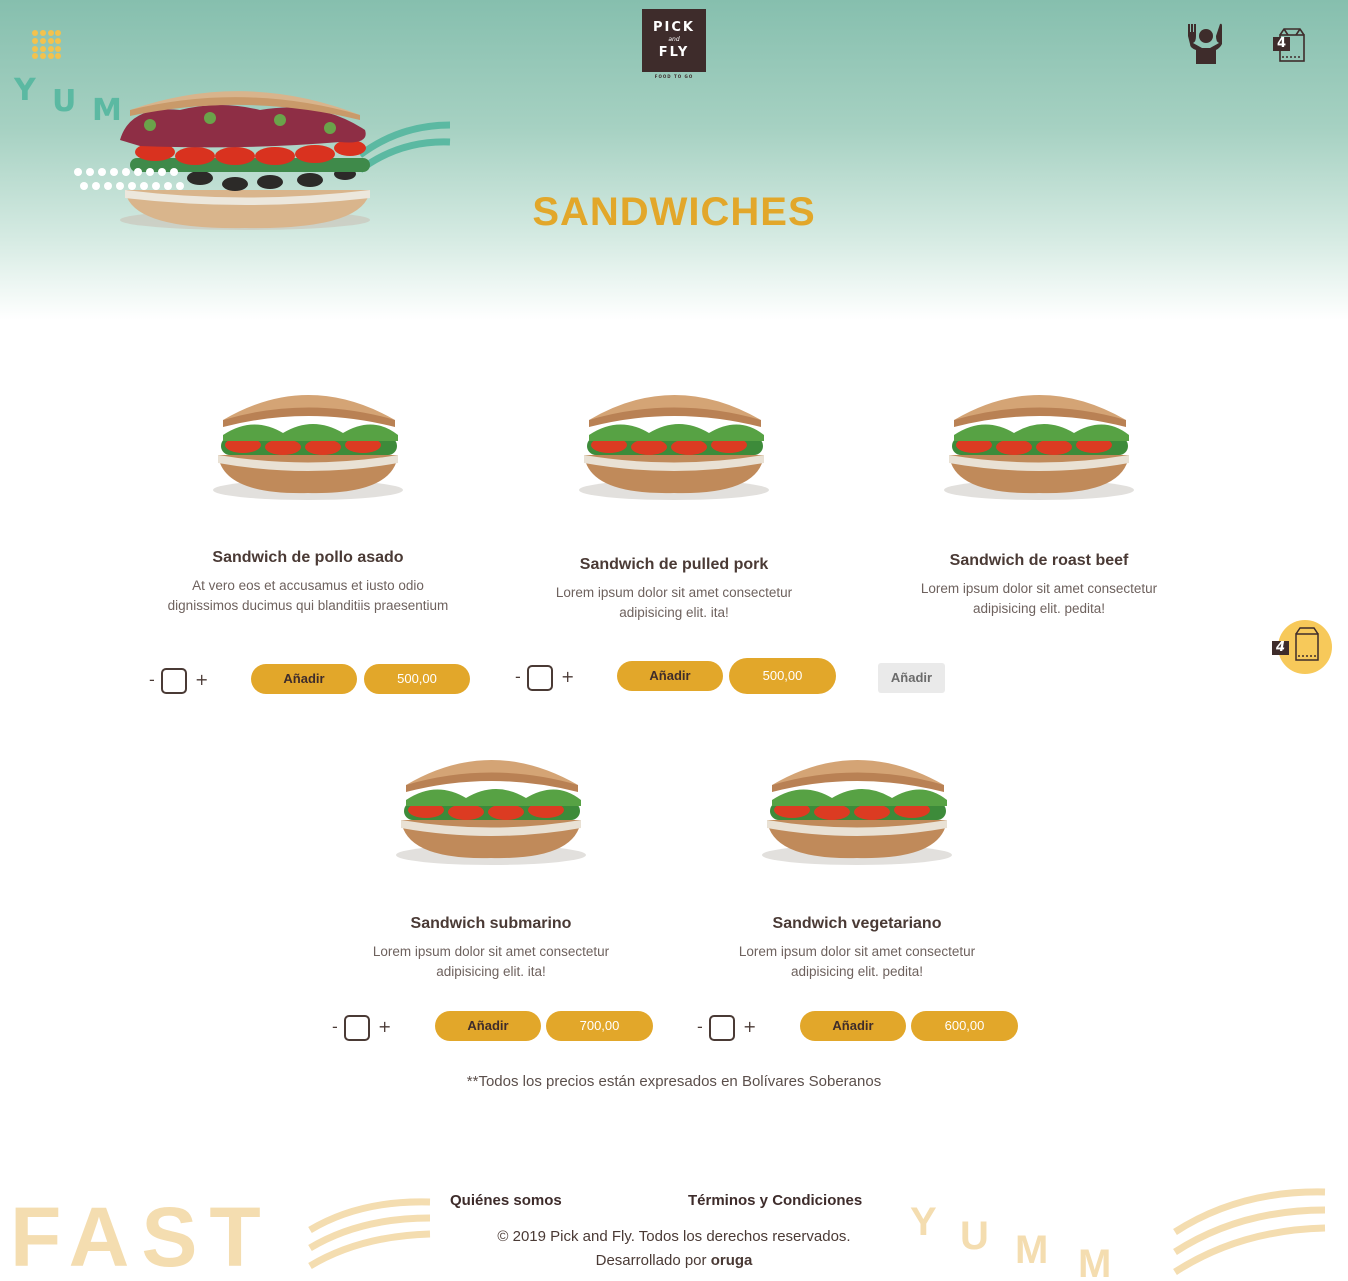 The width and height of the screenshot is (1348, 1281). I want to click on hero-decor-letter: Y, so click(25, 90).